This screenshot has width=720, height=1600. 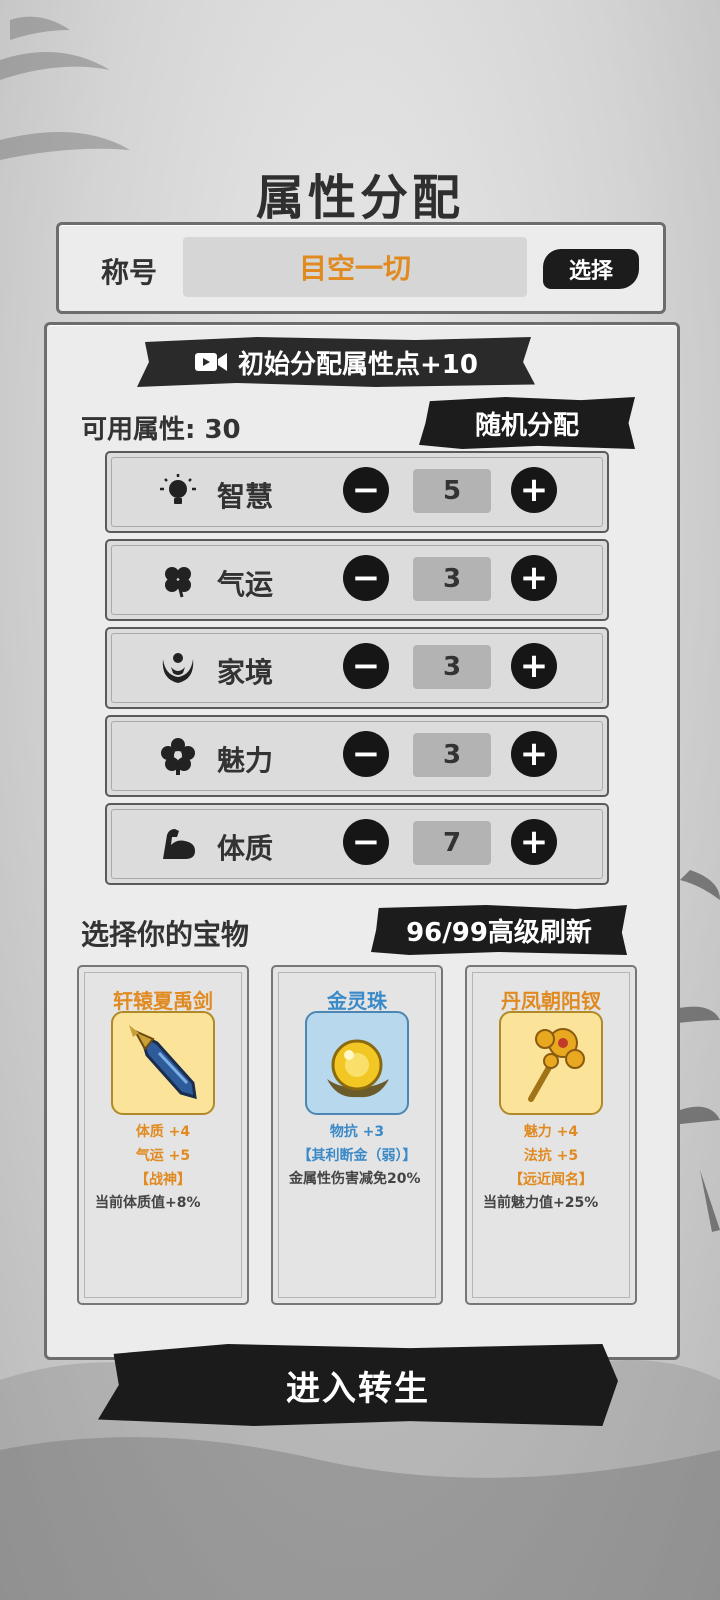 I want to click on attribute-row-family: 家境 − 3 +, so click(x=357, y=668).